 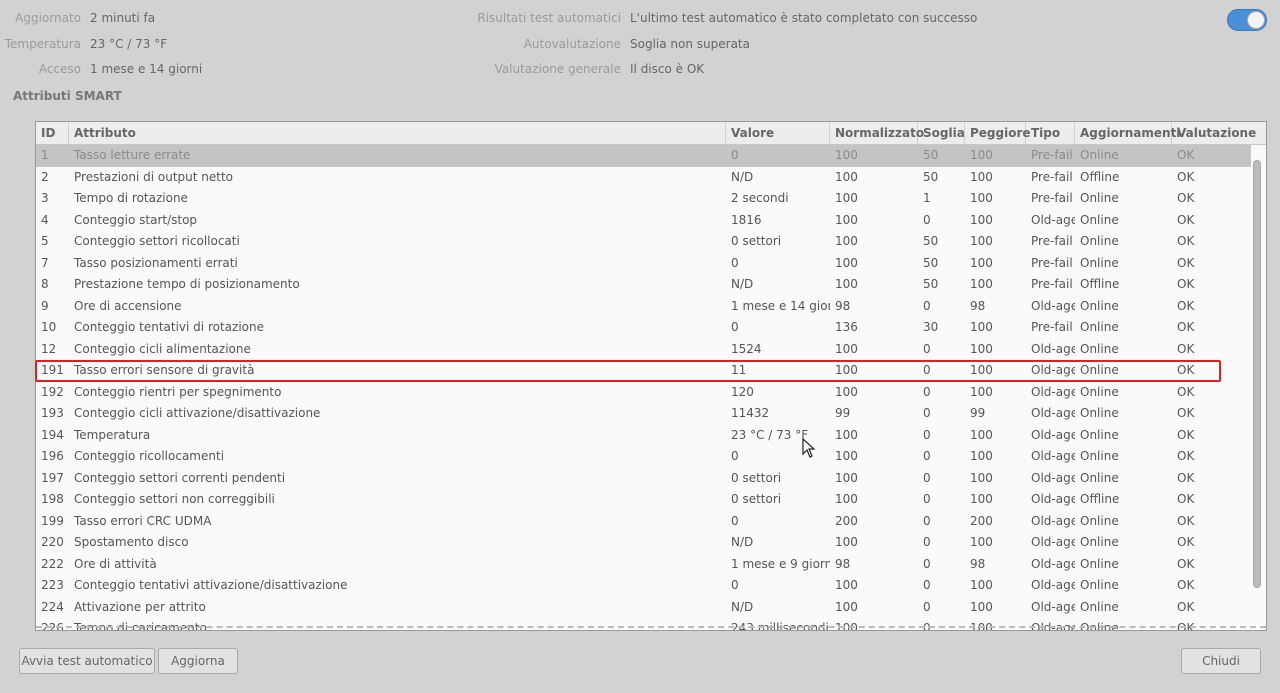 What do you see at coordinates (140, 606) in the screenshot?
I see `cell-attribute: Attivazione per attrito` at bounding box center [140, 606].